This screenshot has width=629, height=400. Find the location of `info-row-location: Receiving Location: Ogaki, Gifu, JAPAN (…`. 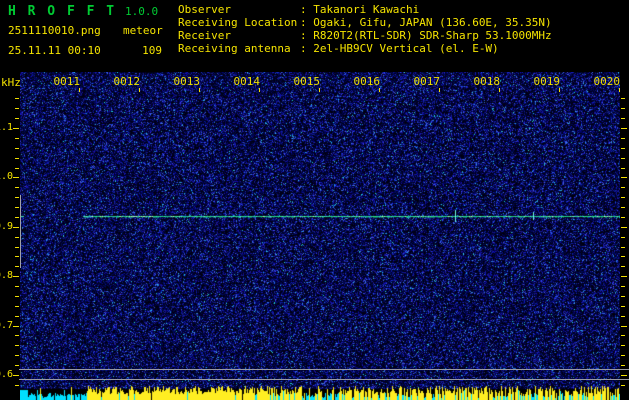

info-row-location: Receiving Location: Ogaki, Gifu, JAPAN (… is located at coordinates (365, 22).